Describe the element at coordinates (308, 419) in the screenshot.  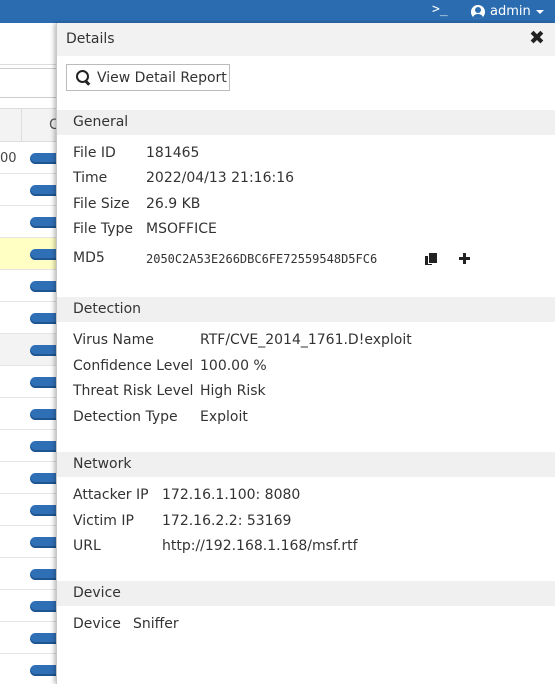
I see `detection-type-row: Detection Type Exploit` at that location.